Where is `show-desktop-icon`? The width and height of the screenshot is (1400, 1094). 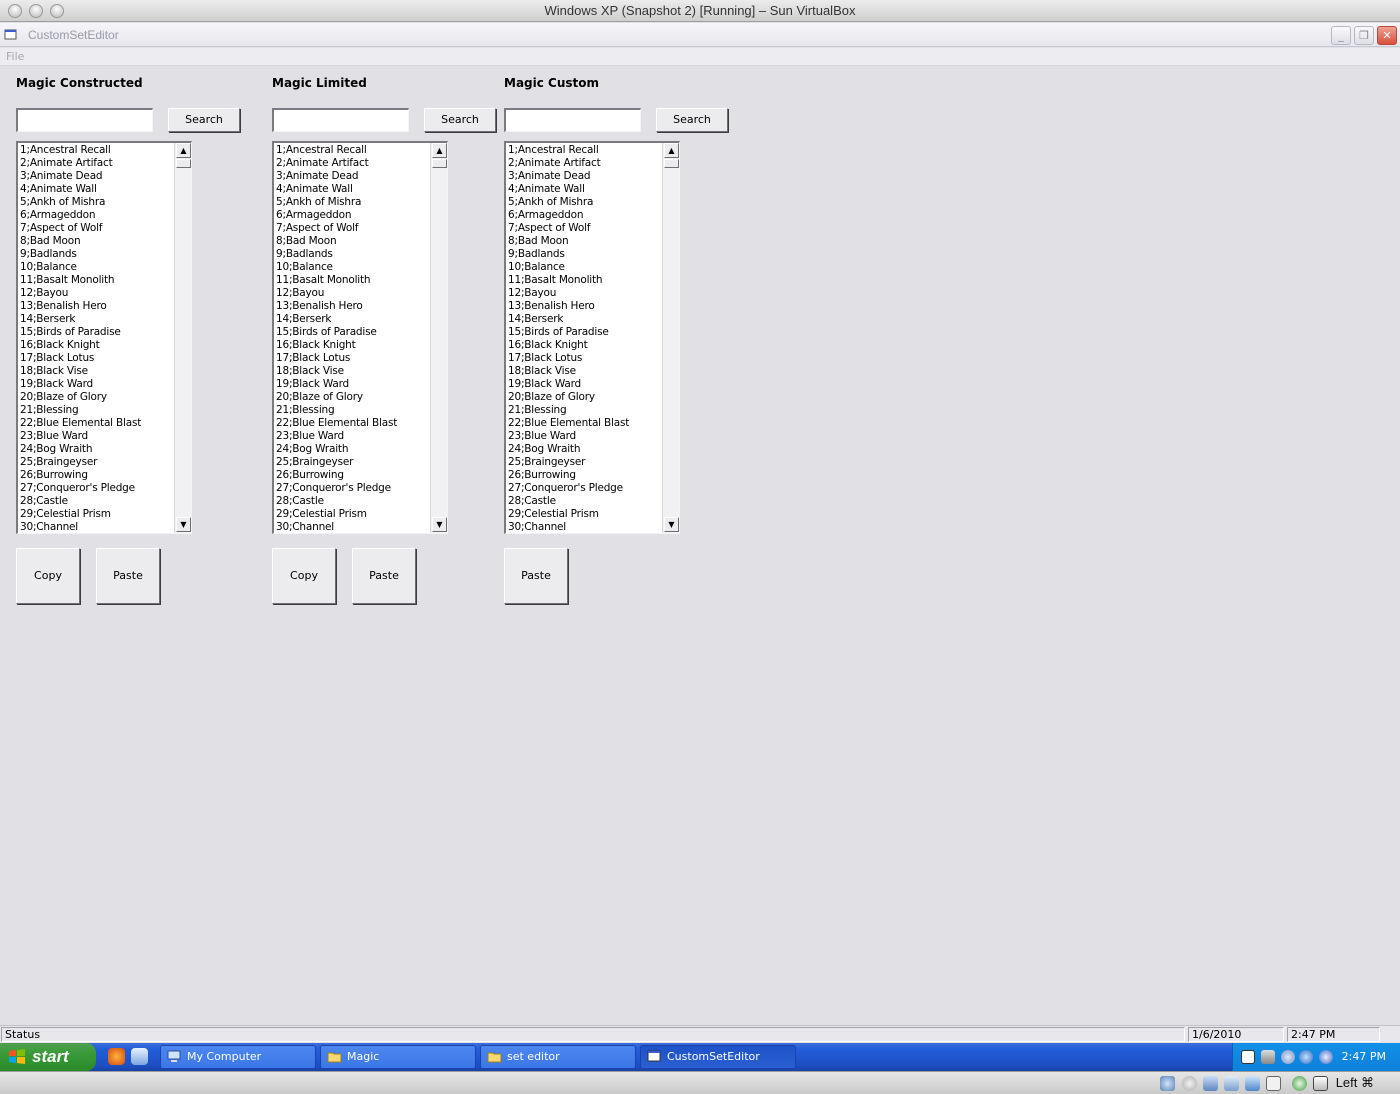
show-desktop-icon is located at coordinates (139, 1056).